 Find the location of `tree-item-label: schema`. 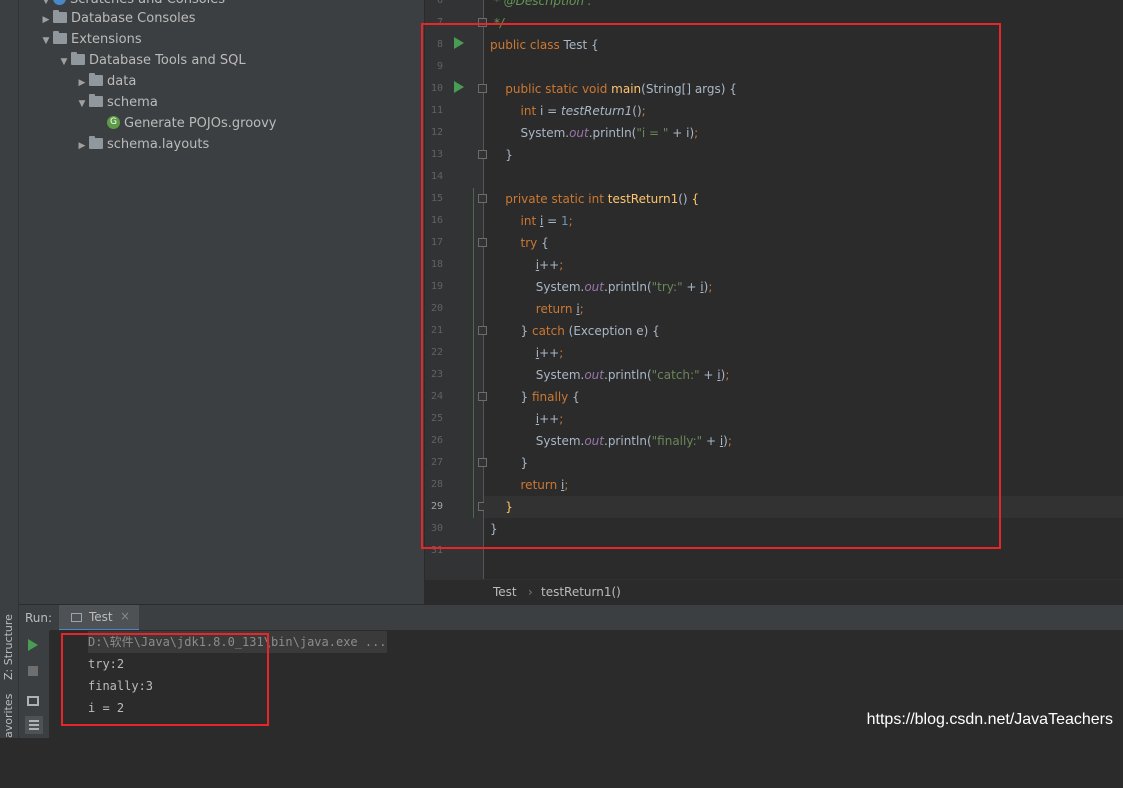

tree-item-label: schema is located at coordinates (132, 102).